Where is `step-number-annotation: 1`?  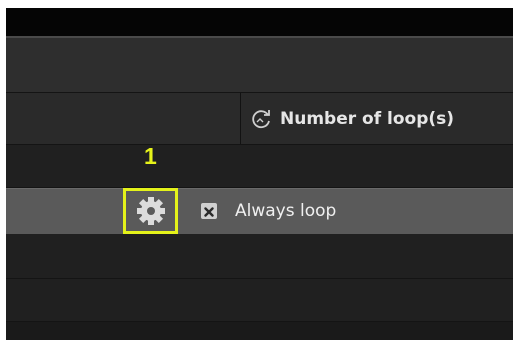 step-number-annotation: 1 is located at coordinates (150, 156).